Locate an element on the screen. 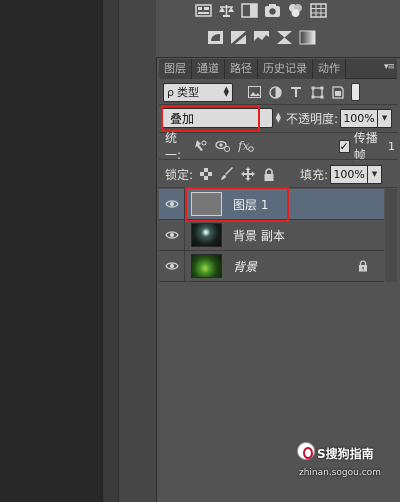  svg-text: fx is located at coordinates (243, 146).